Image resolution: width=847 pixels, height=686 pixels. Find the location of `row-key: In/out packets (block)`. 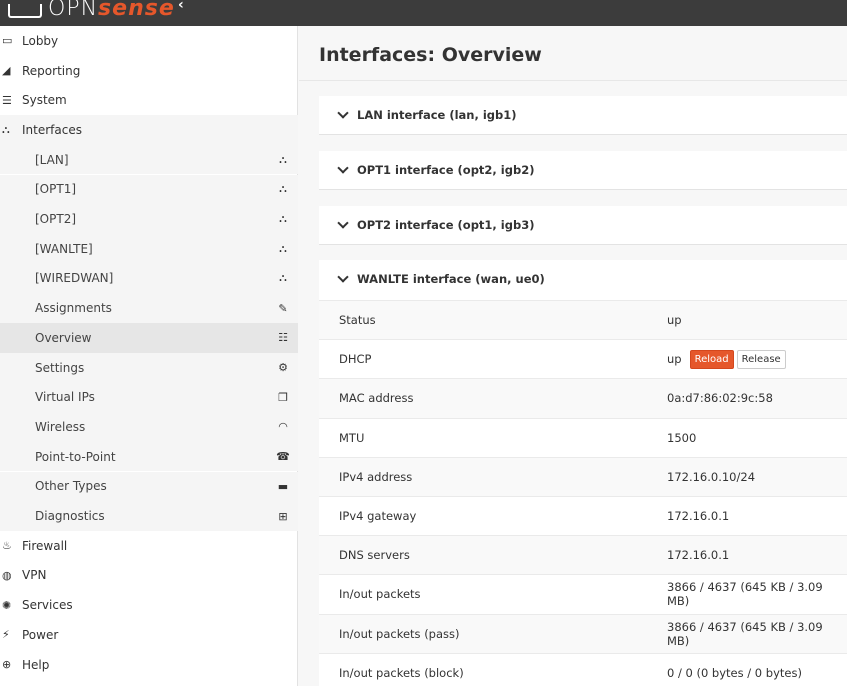

row-key: In/out packets (block) is located at coordinates (401, 672).